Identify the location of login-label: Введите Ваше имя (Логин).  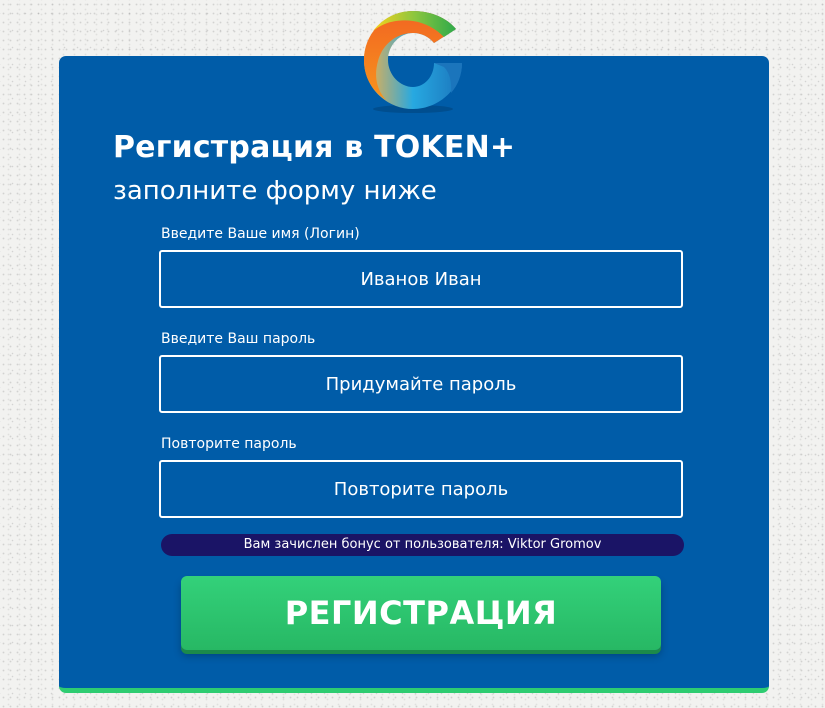
(260, 234).